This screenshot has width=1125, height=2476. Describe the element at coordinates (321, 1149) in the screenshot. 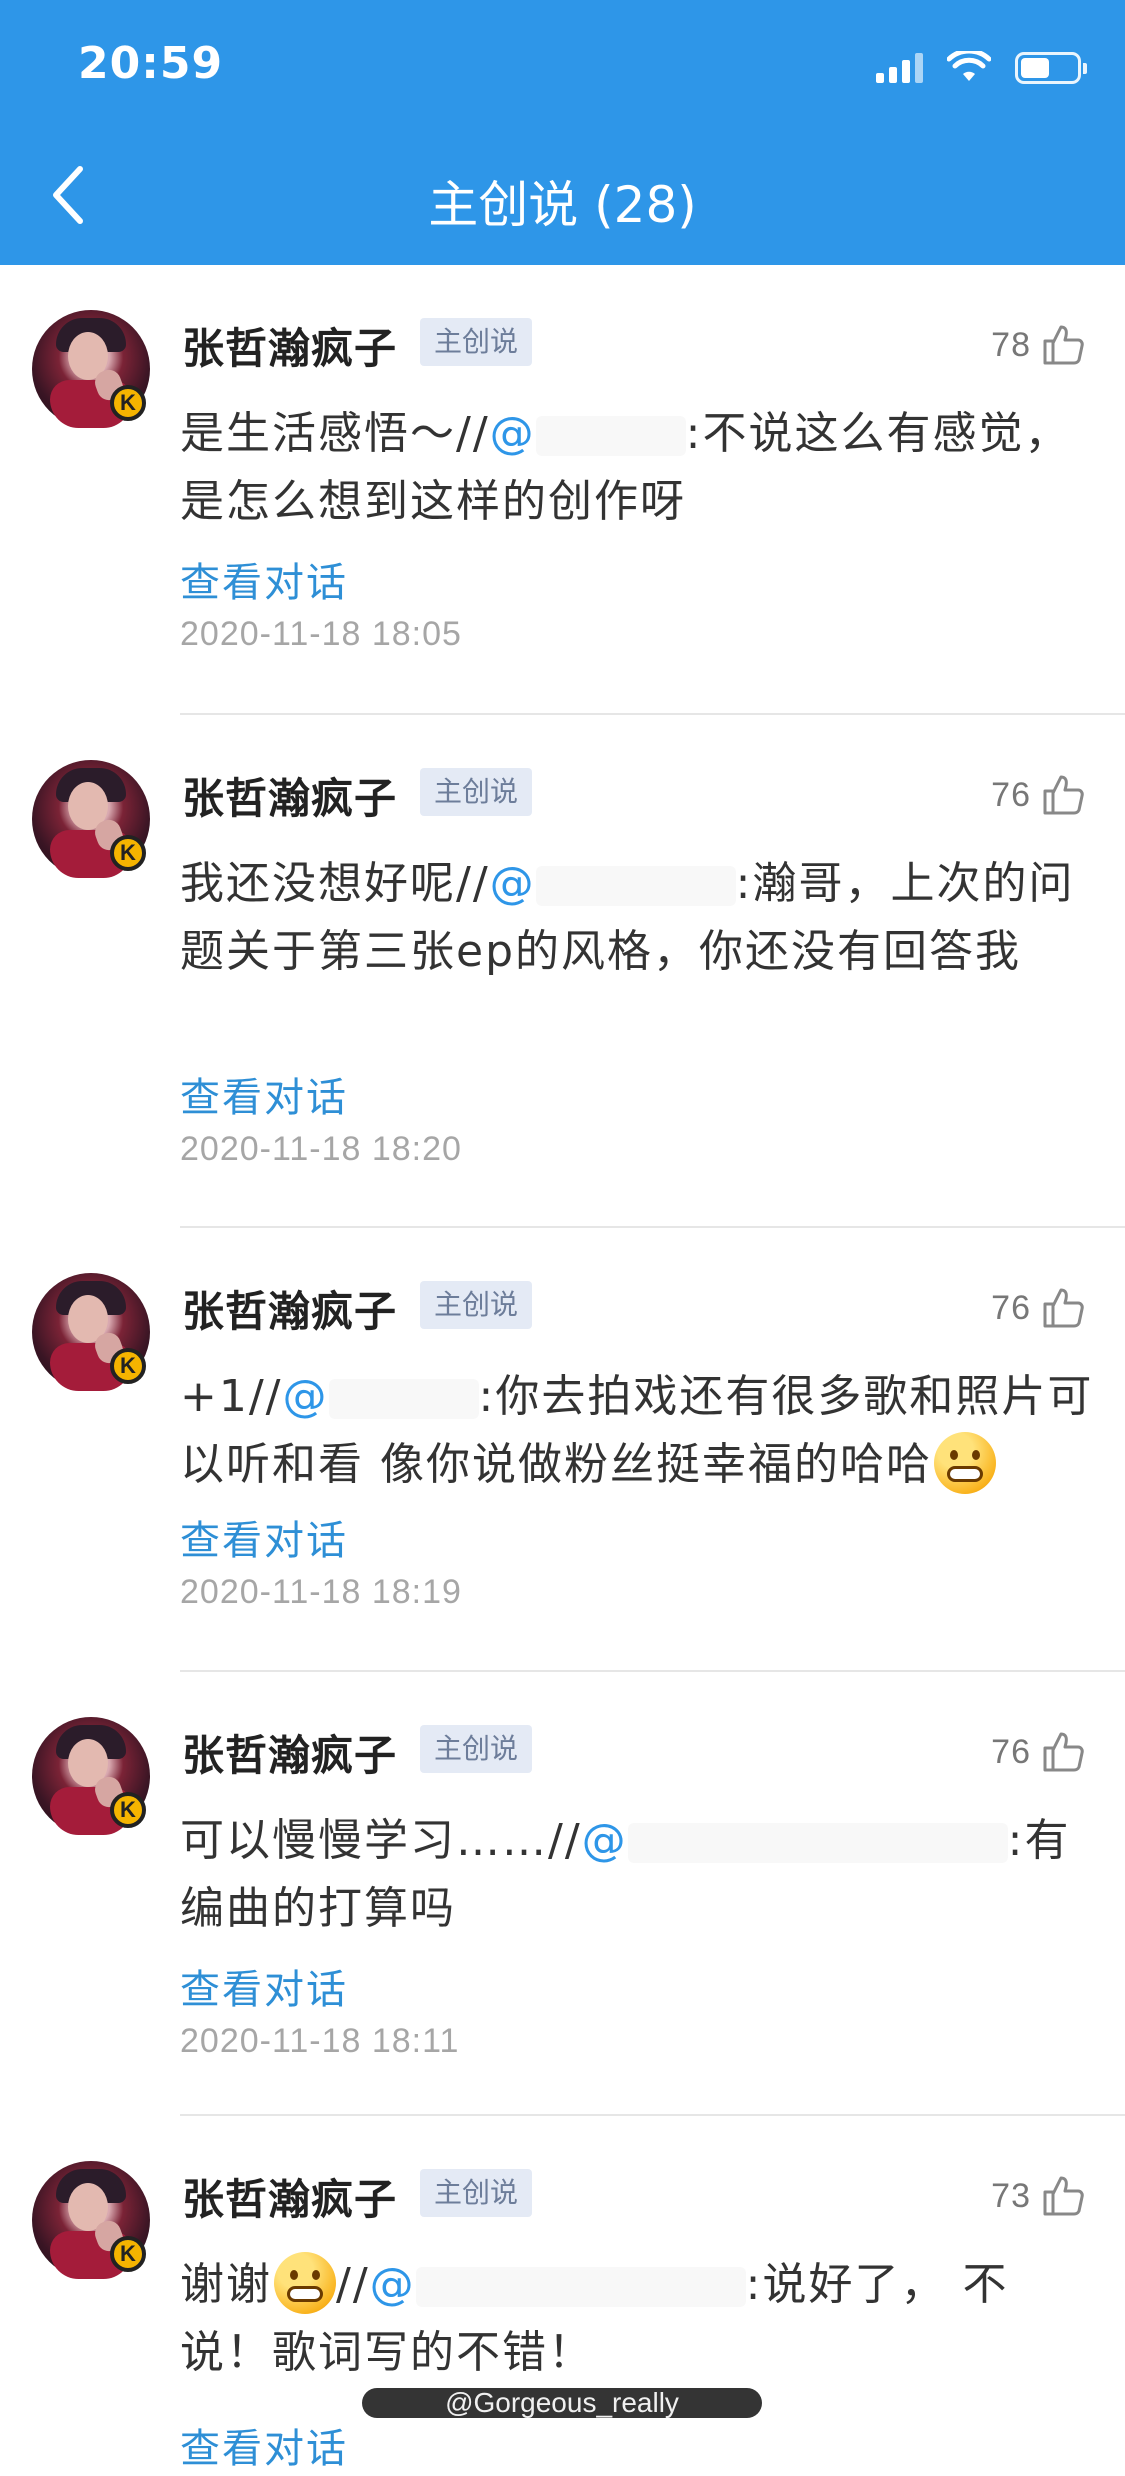

I see `timestamp: 2020-11-18 18:20` at that location.